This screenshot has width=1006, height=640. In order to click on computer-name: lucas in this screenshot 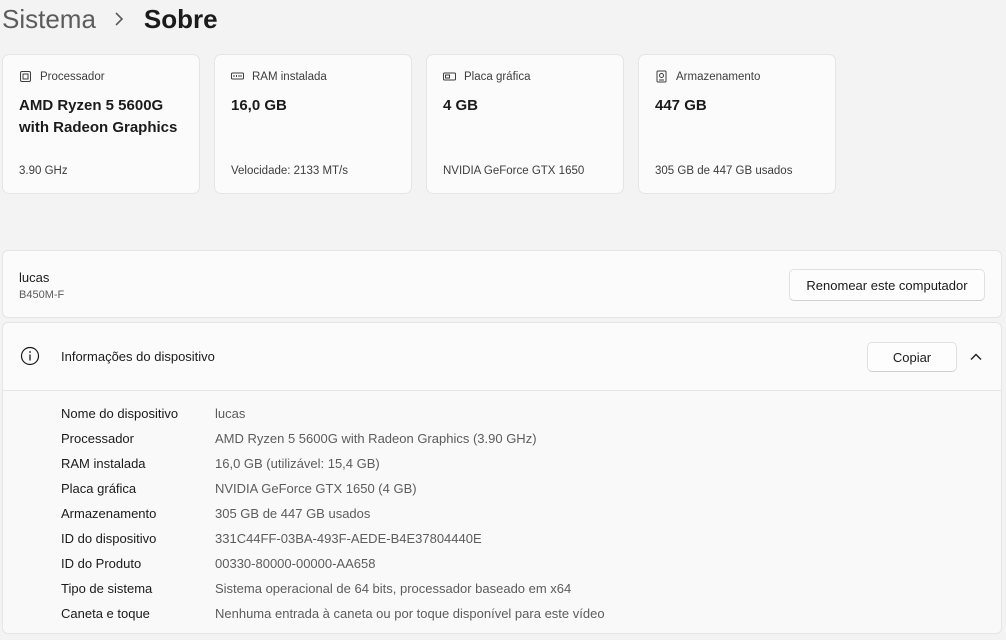, I will do `click(34, 277)`.